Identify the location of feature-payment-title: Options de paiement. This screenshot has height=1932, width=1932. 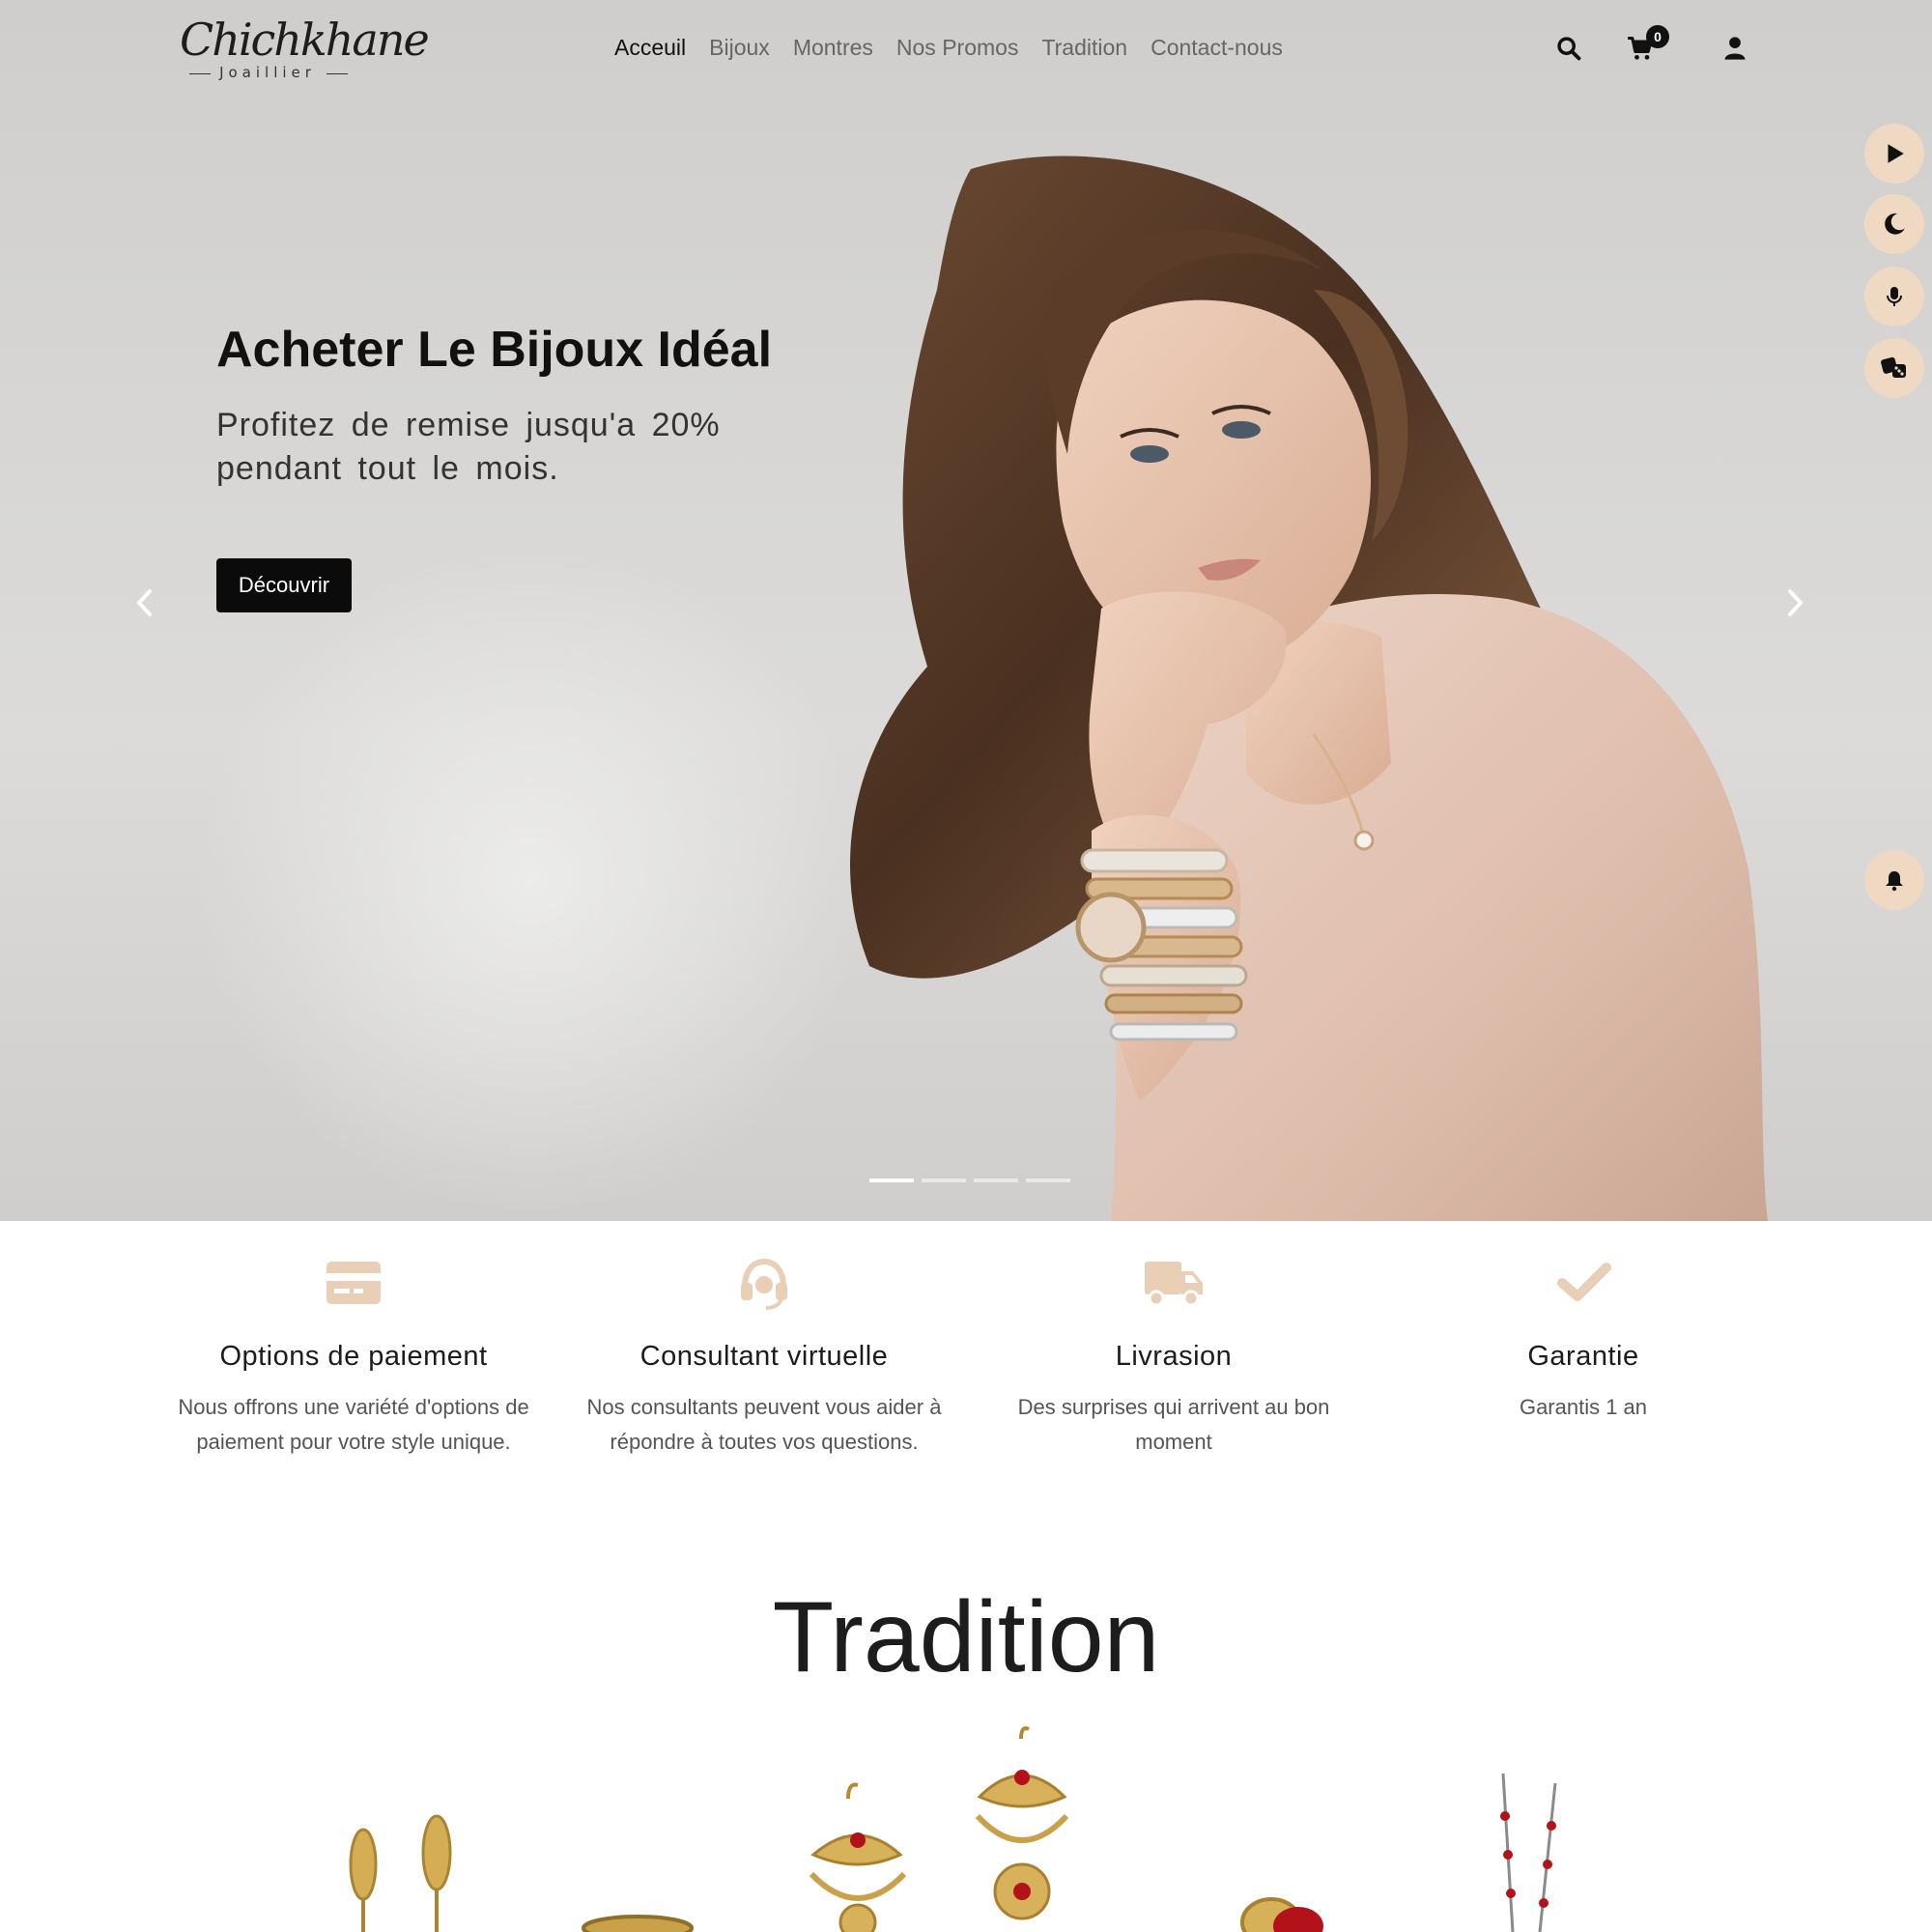
(353, 1356).